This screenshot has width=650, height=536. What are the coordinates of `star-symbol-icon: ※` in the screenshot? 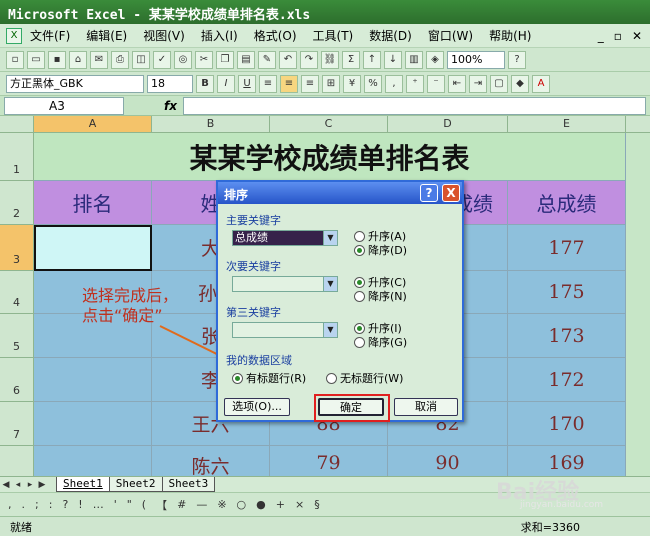 It's located at (221, 504).